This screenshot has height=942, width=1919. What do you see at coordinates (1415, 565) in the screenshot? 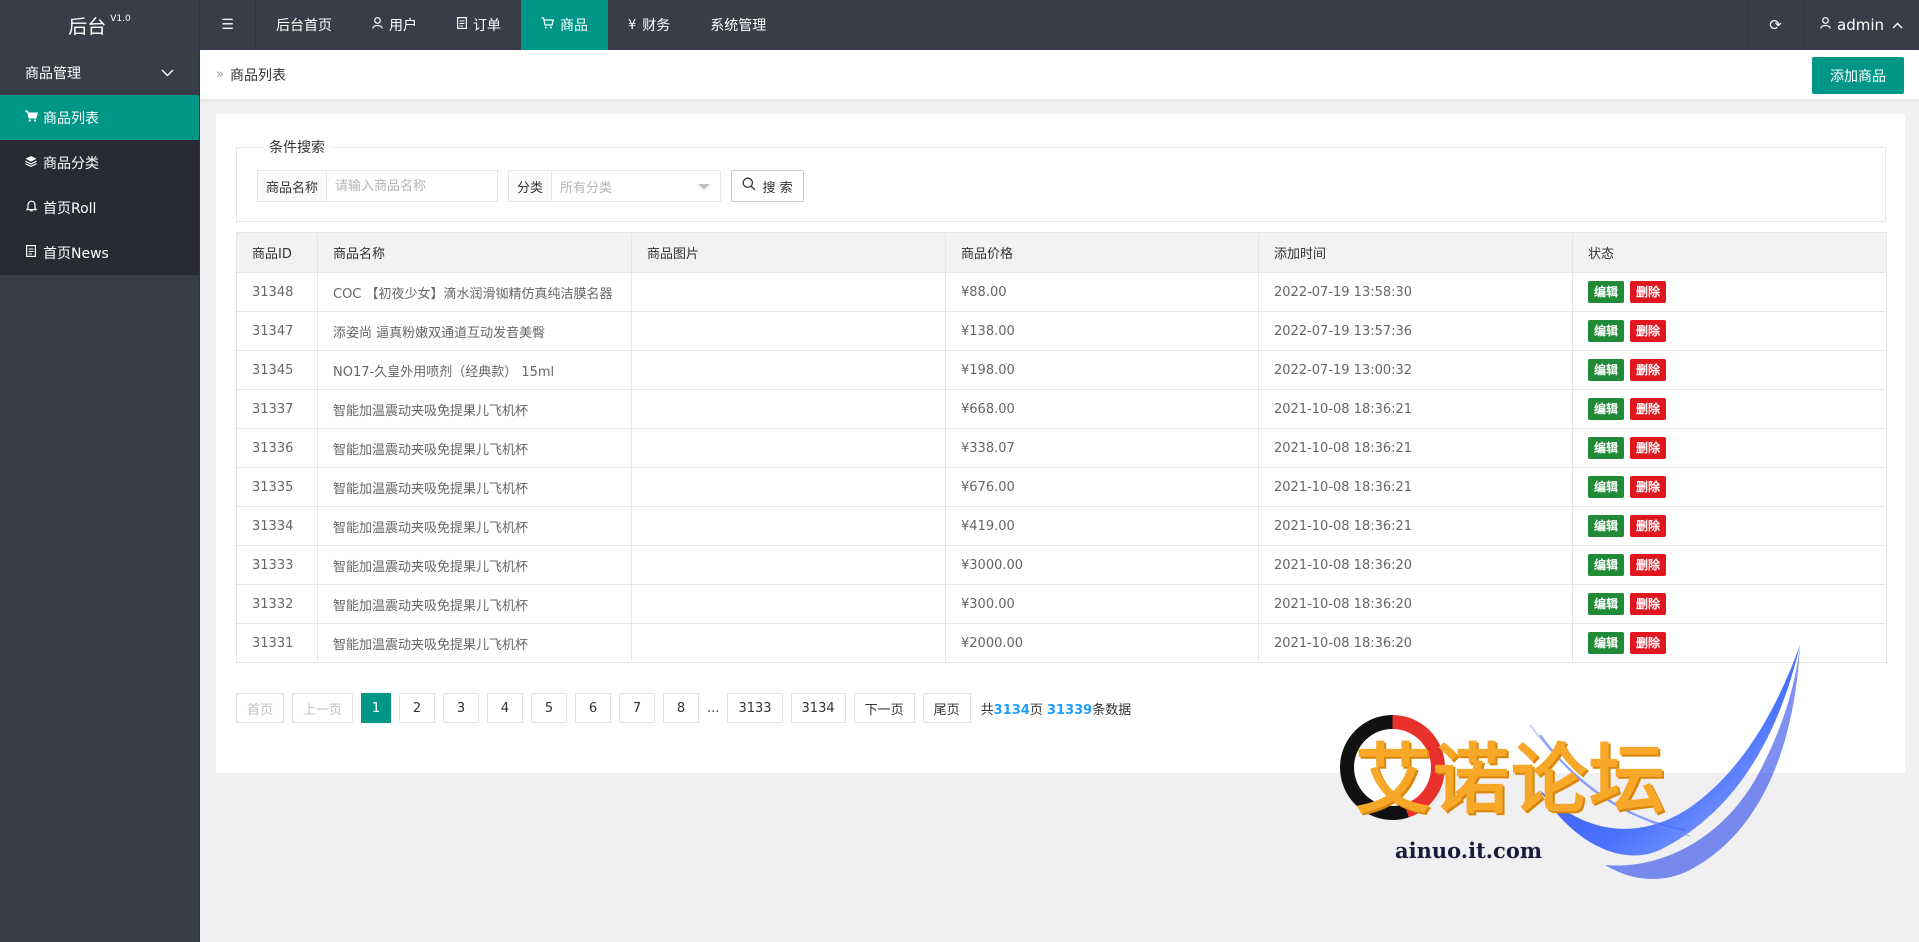
I see `cell-time: 2021-10-08 18:36:20` at bounding box center [1415, 565].